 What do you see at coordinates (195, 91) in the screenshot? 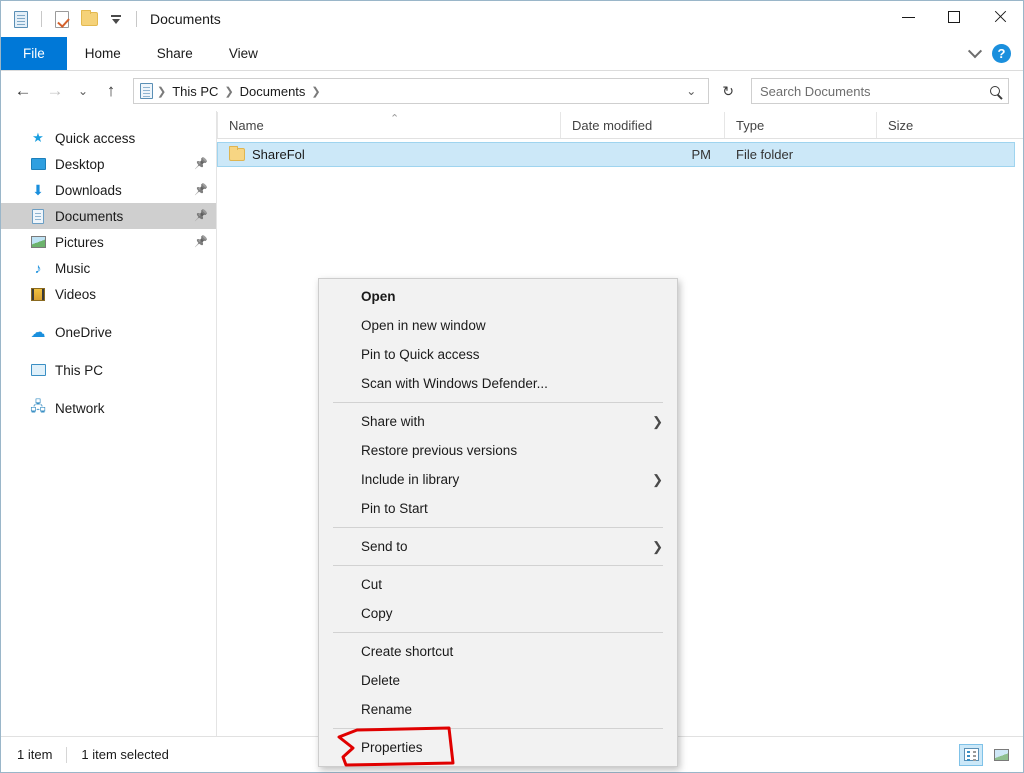
I see `breadcrumb-this-pc: This PC` at bounding box center [195, 91].